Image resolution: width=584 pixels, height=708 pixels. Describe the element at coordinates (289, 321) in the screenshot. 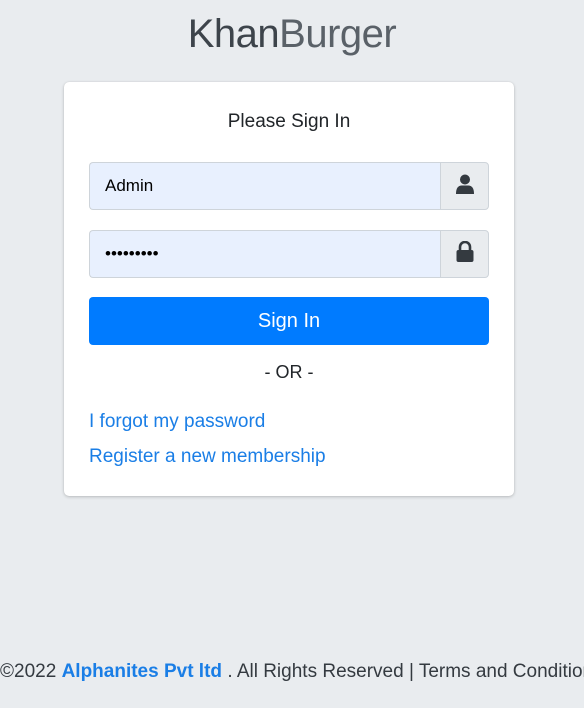

I see `sign-in-button: Sign In` at that location.